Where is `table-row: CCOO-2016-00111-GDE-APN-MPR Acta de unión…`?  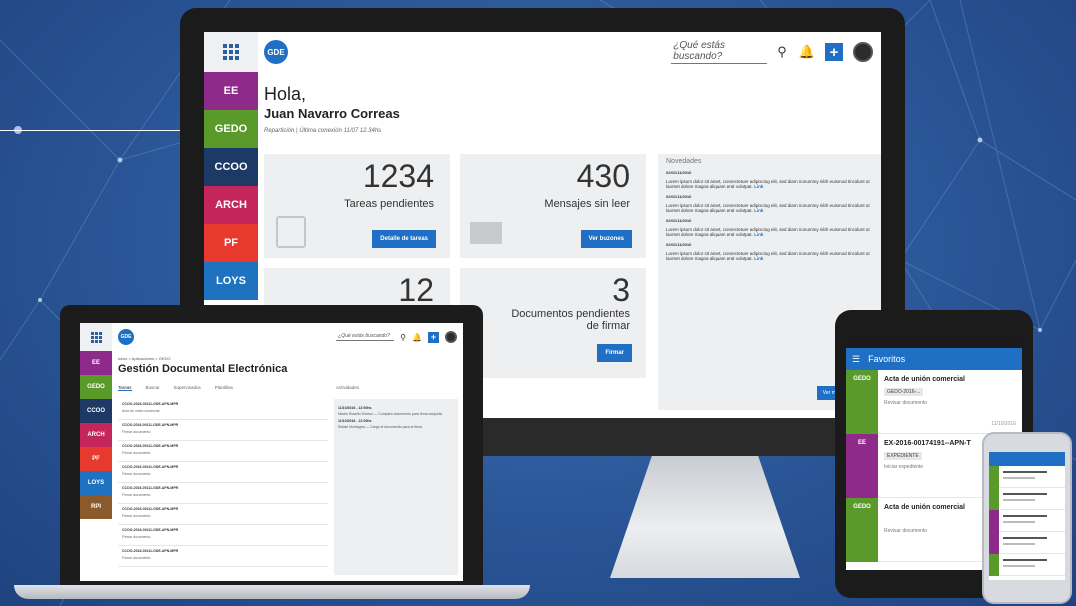 table-row: CCOO-2016-00111-GDE-APN-MPR Acta de unión… is located at coordinates (223, 409).